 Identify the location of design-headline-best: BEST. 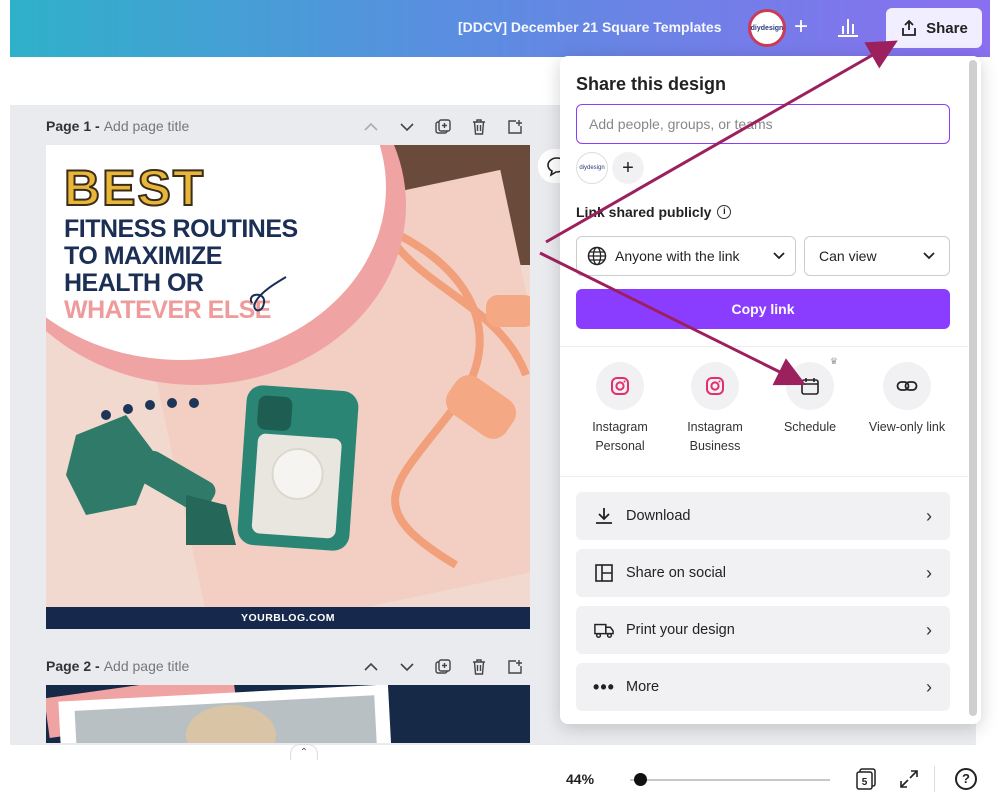
(134, 188).